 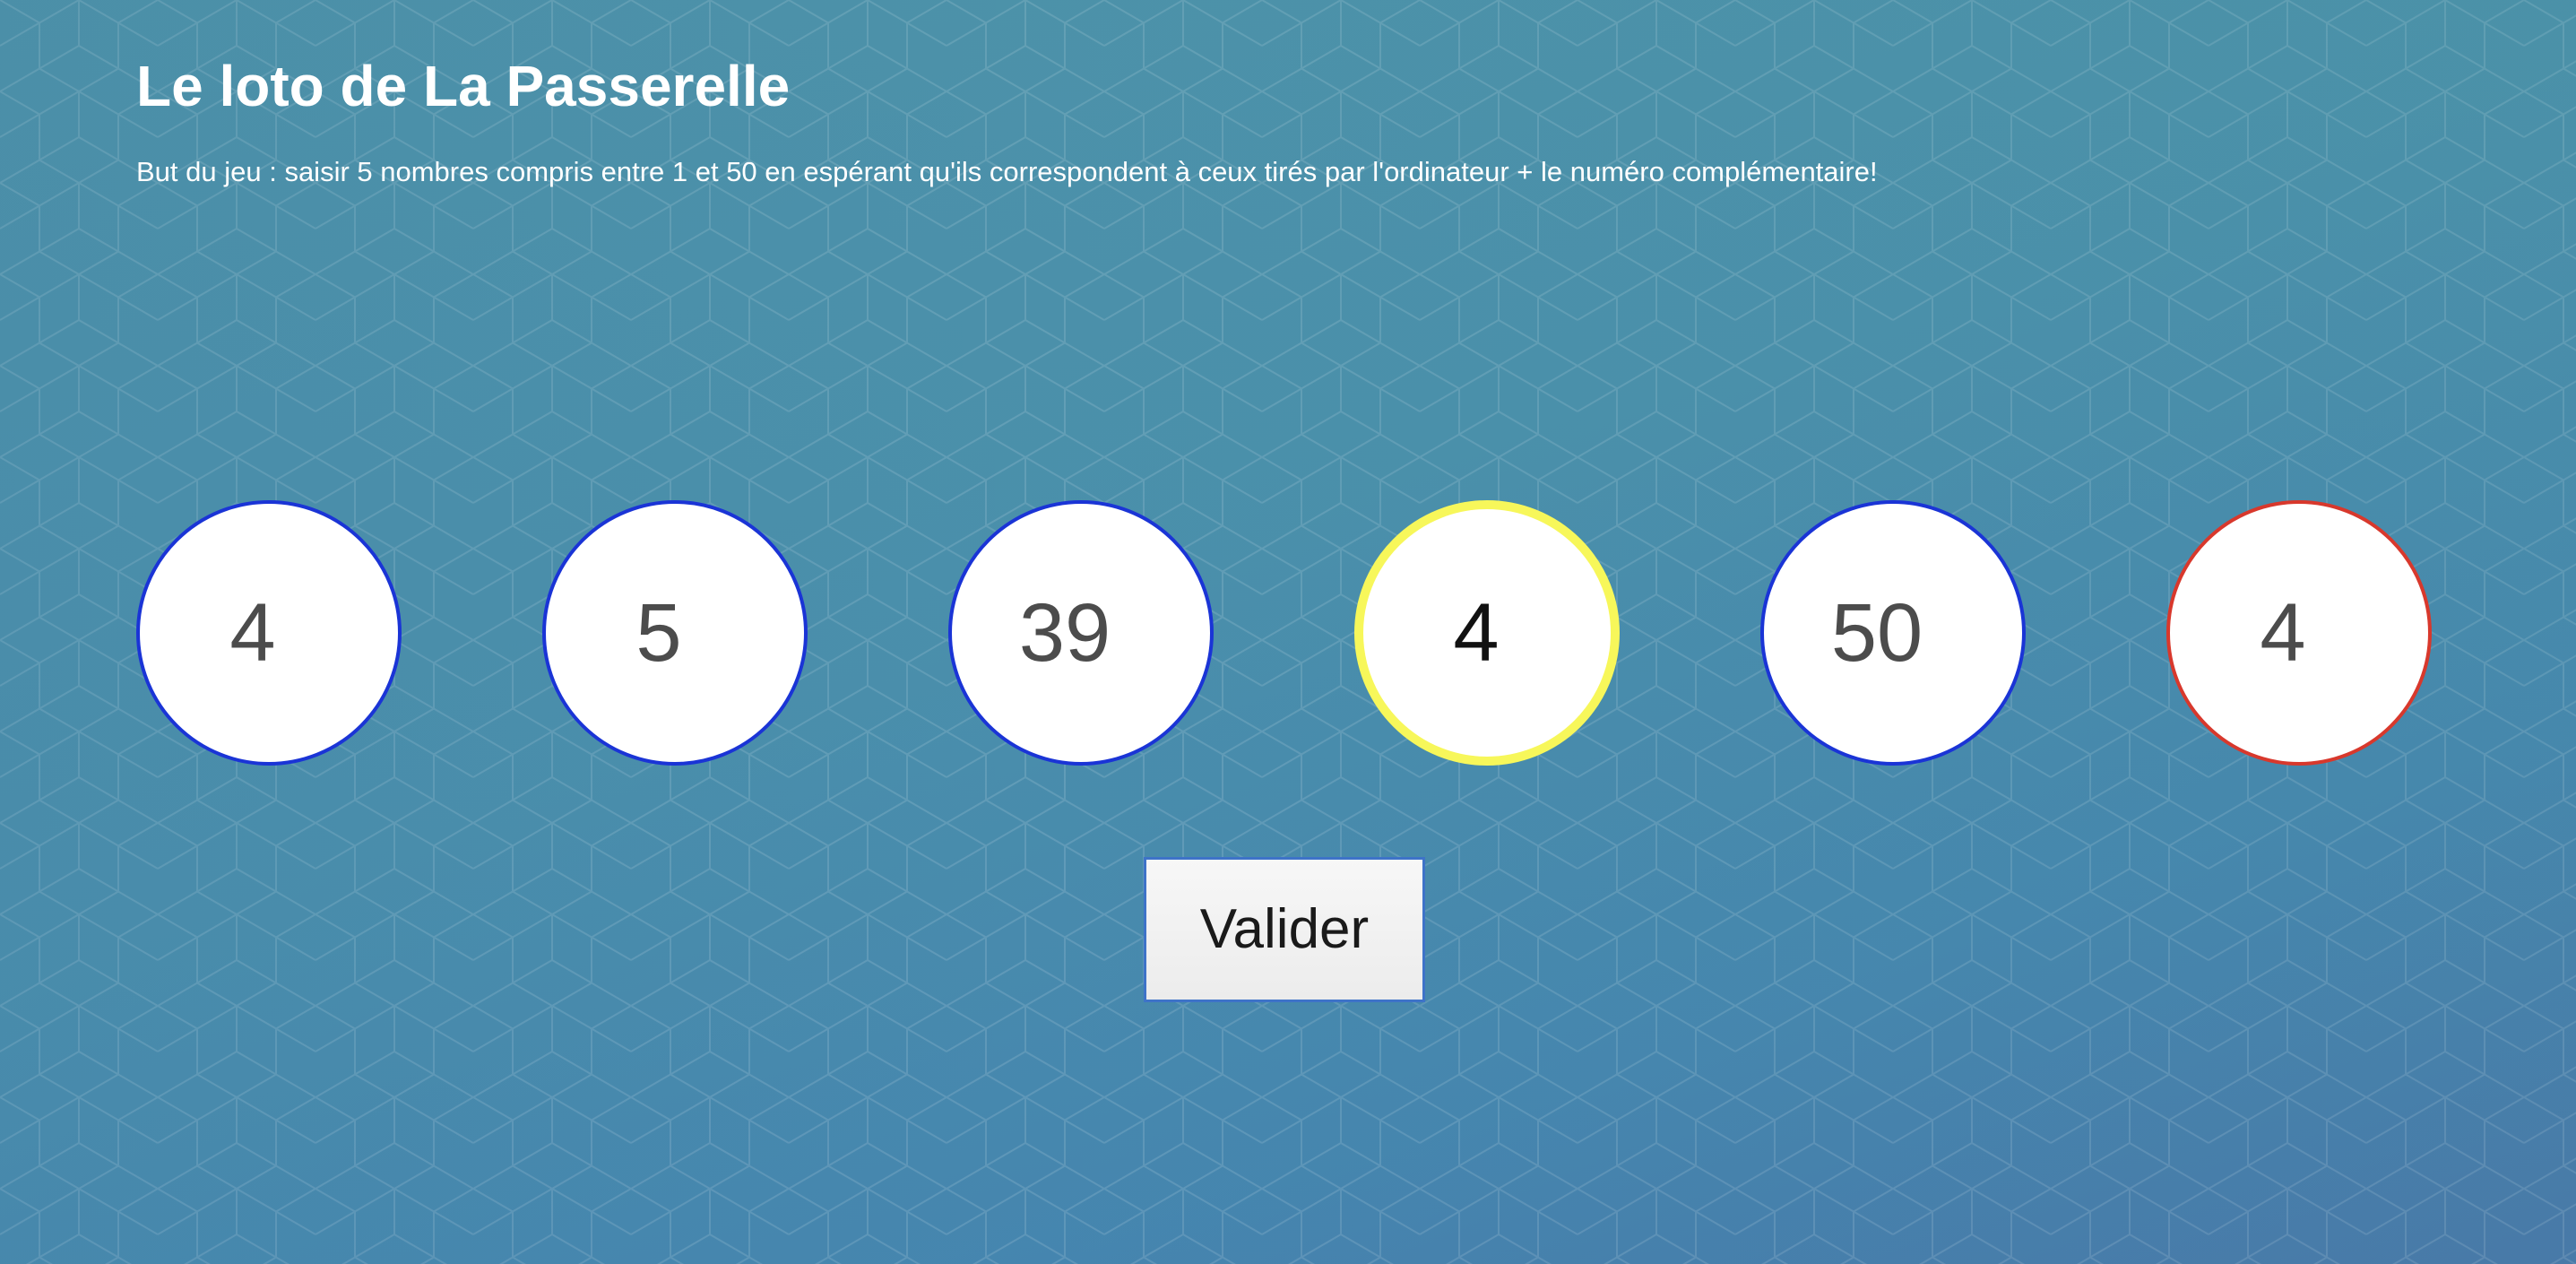 I want to click on number-input-3: 39, so click(x=1081, y=633).